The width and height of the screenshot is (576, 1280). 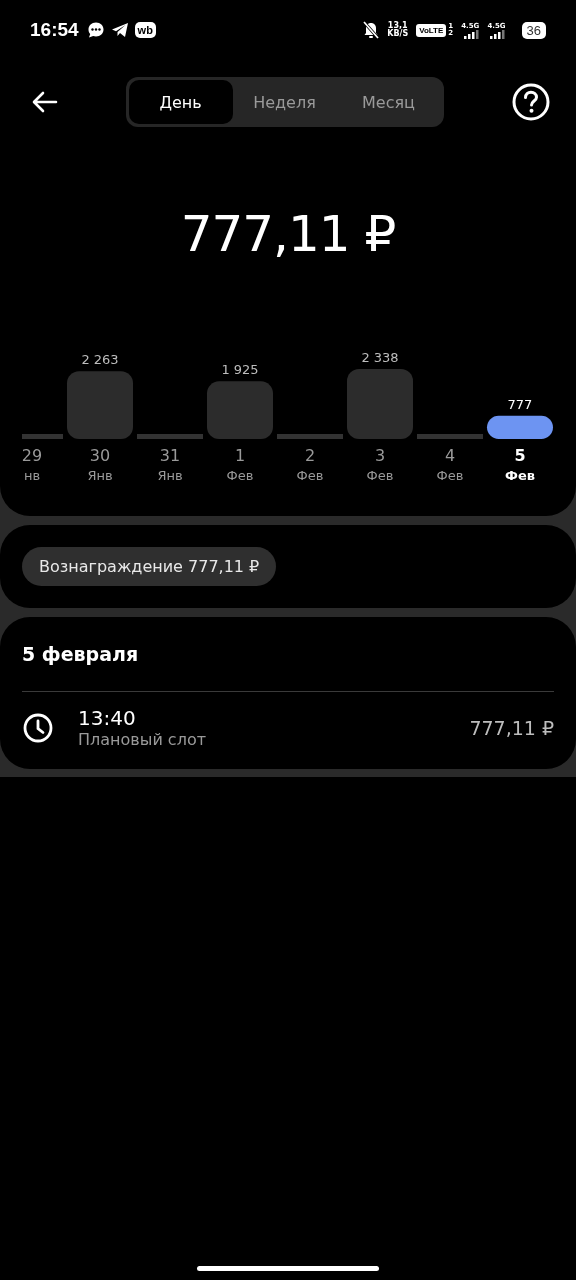 I want to click on day-label: 3, so click(x=380, y=455).